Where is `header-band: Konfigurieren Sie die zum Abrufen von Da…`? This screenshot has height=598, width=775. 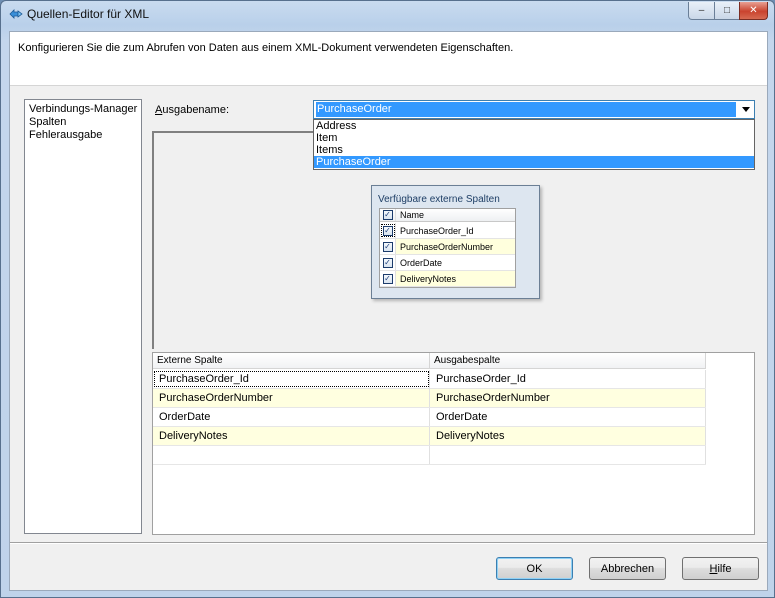
header-band: Konfigurieren Sie die zum Abrufen von Da… is located at coordinates (388, 59).